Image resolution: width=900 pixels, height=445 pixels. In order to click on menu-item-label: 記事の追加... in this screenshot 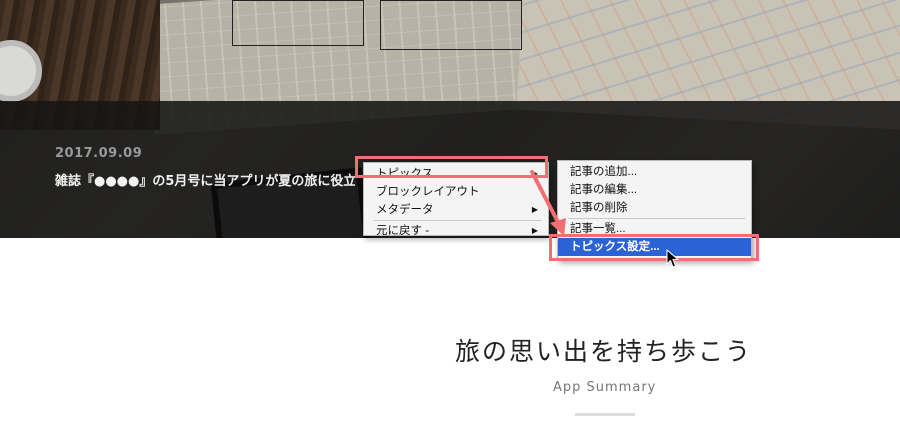, I will do `click(604, 172)`.